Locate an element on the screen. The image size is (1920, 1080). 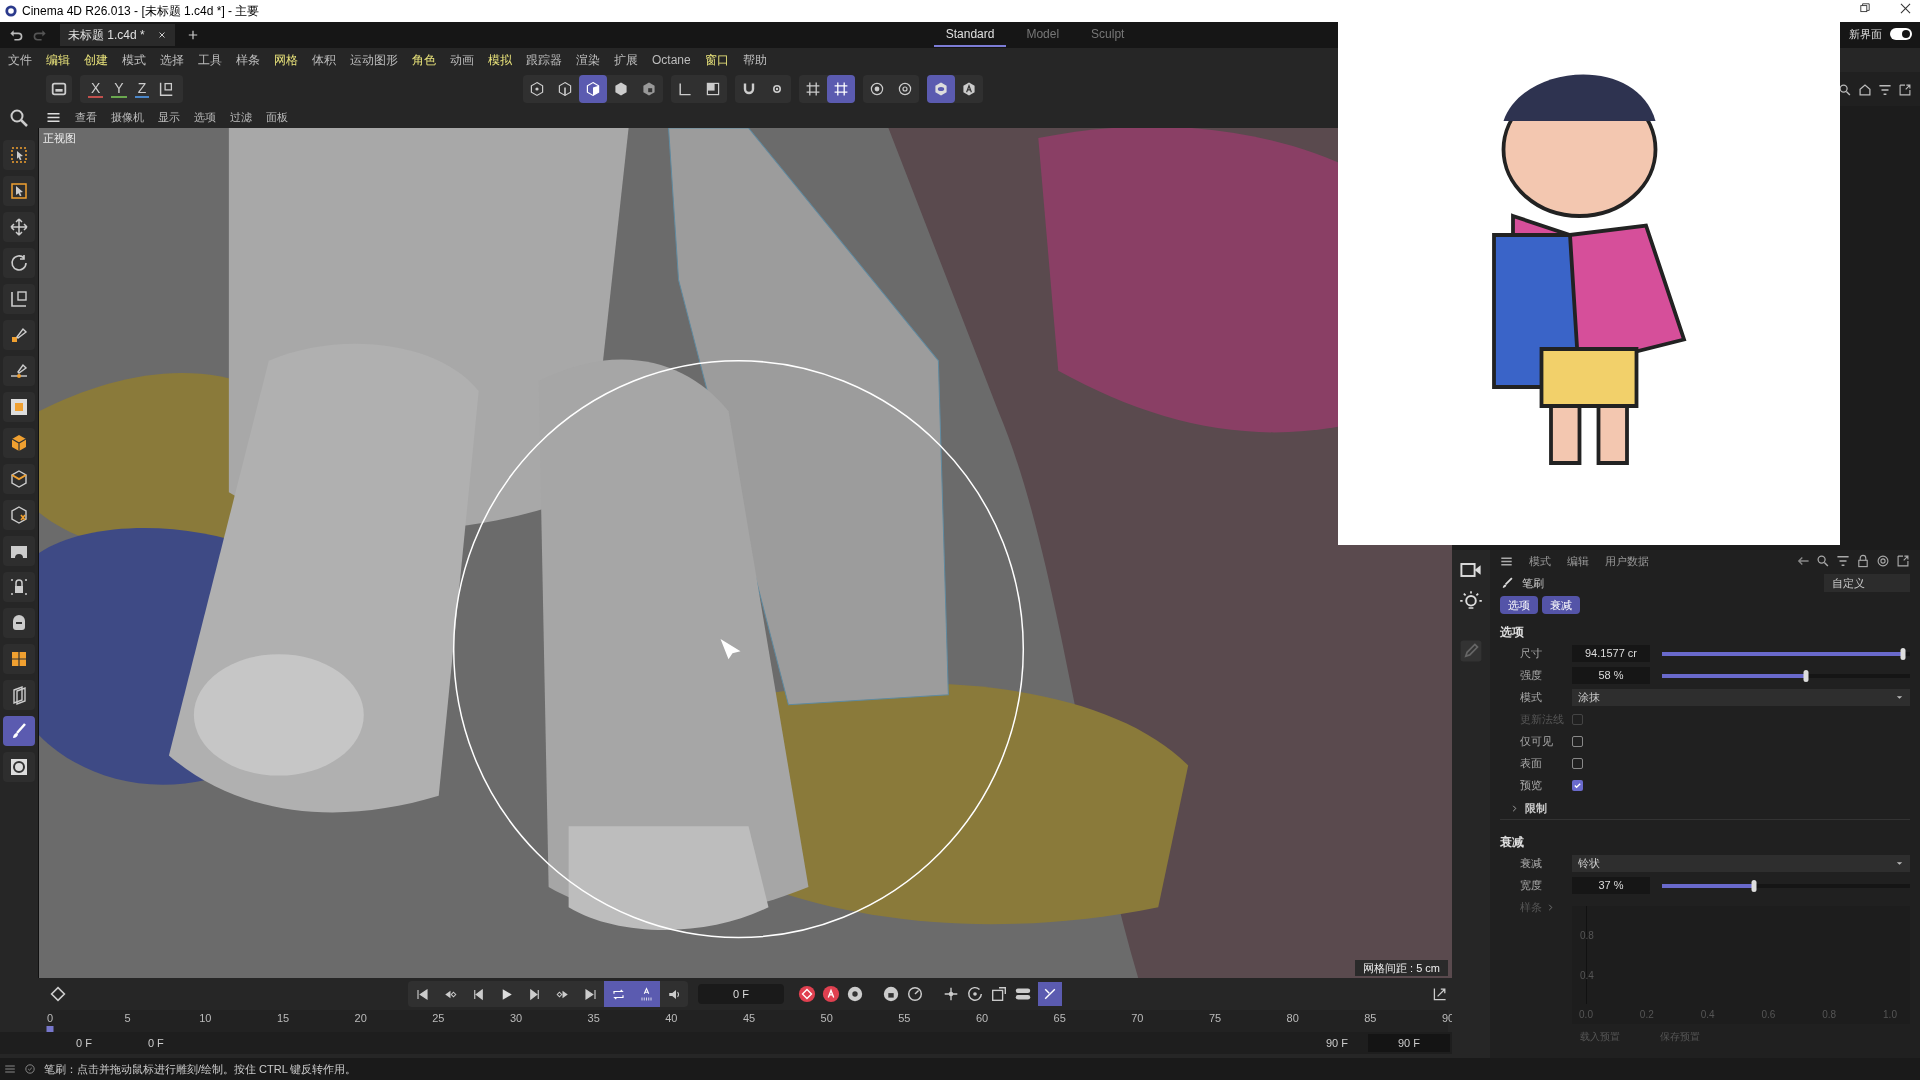
menu-item: 运动图形 is located at coordinates (374, 60).